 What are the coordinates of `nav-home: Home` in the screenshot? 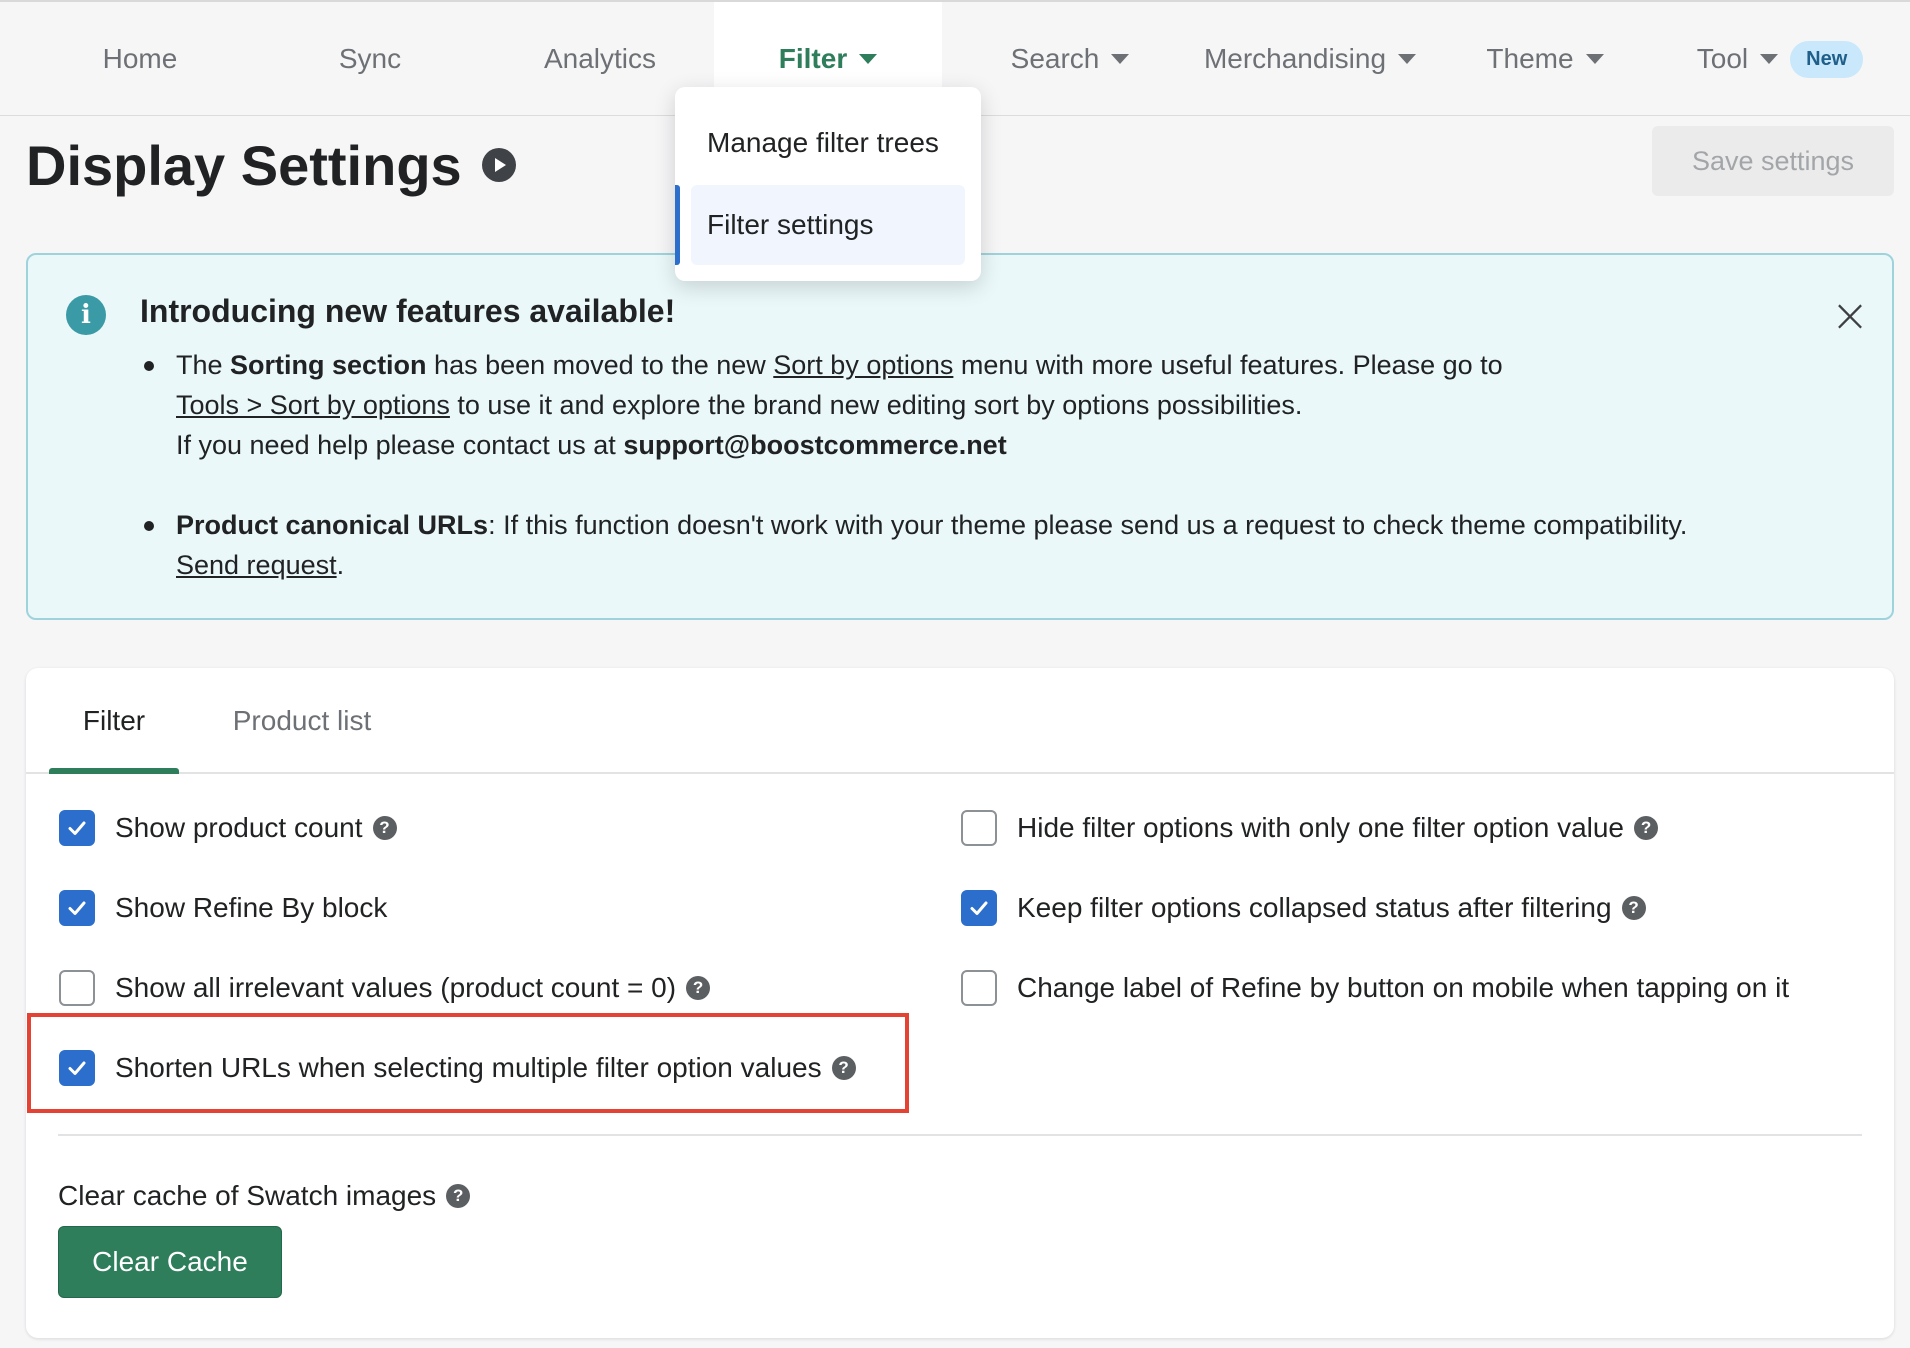 It's located at (140, 59).